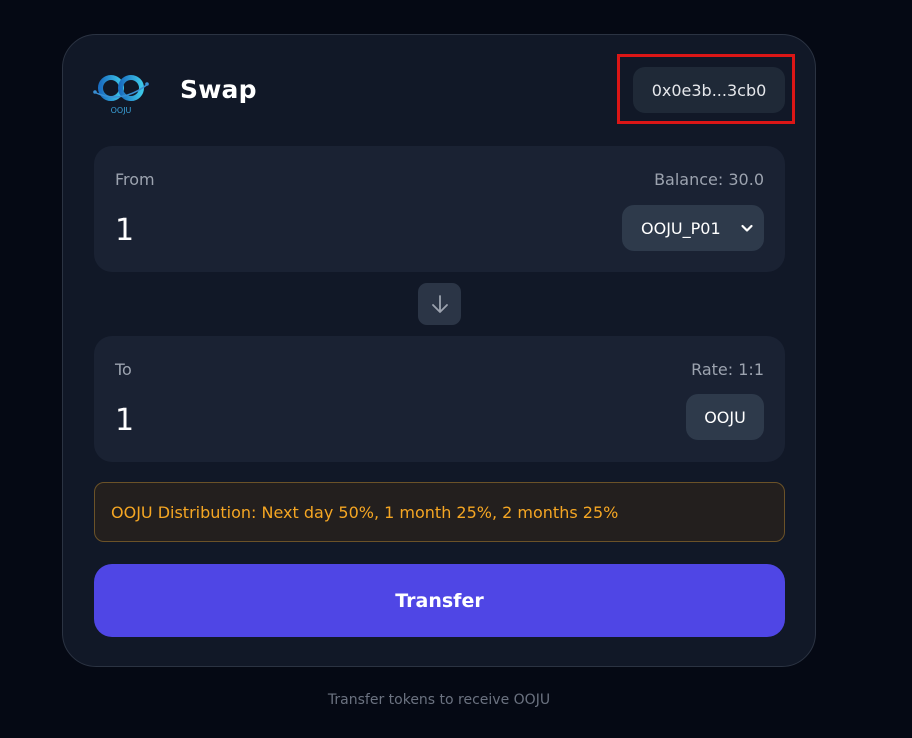  I want to click on from-token-select: OOJU_P01, so click(693, 228).